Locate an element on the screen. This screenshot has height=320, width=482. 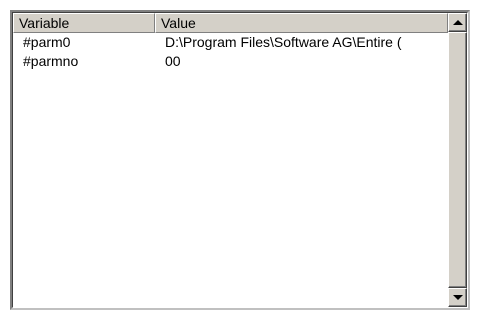
scroll-down-button is located at coordinates (457, 297).